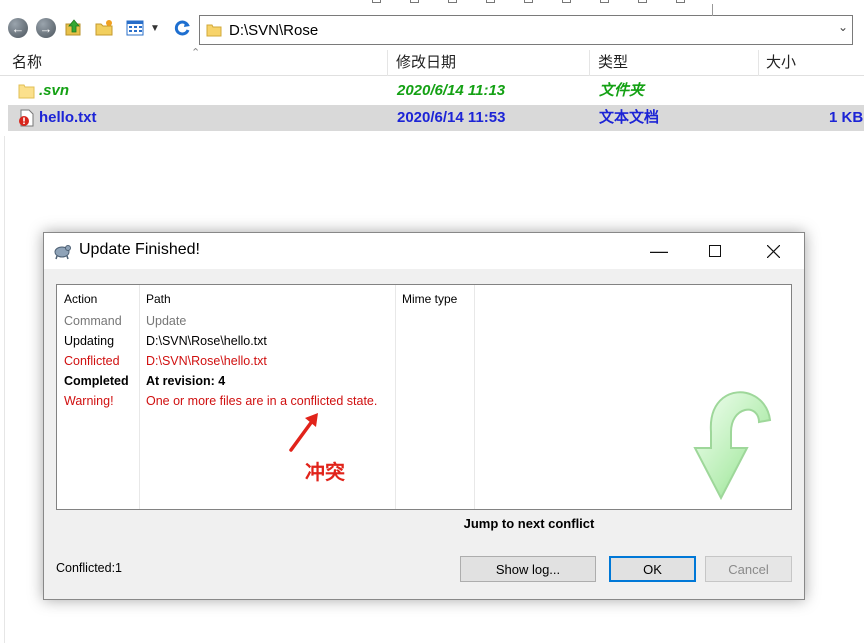 The height and width of the screenshot is (643, 864). I want to click on result-row: Conflicted D:\SVN\Rose\hello.txt, so click(424, 362).